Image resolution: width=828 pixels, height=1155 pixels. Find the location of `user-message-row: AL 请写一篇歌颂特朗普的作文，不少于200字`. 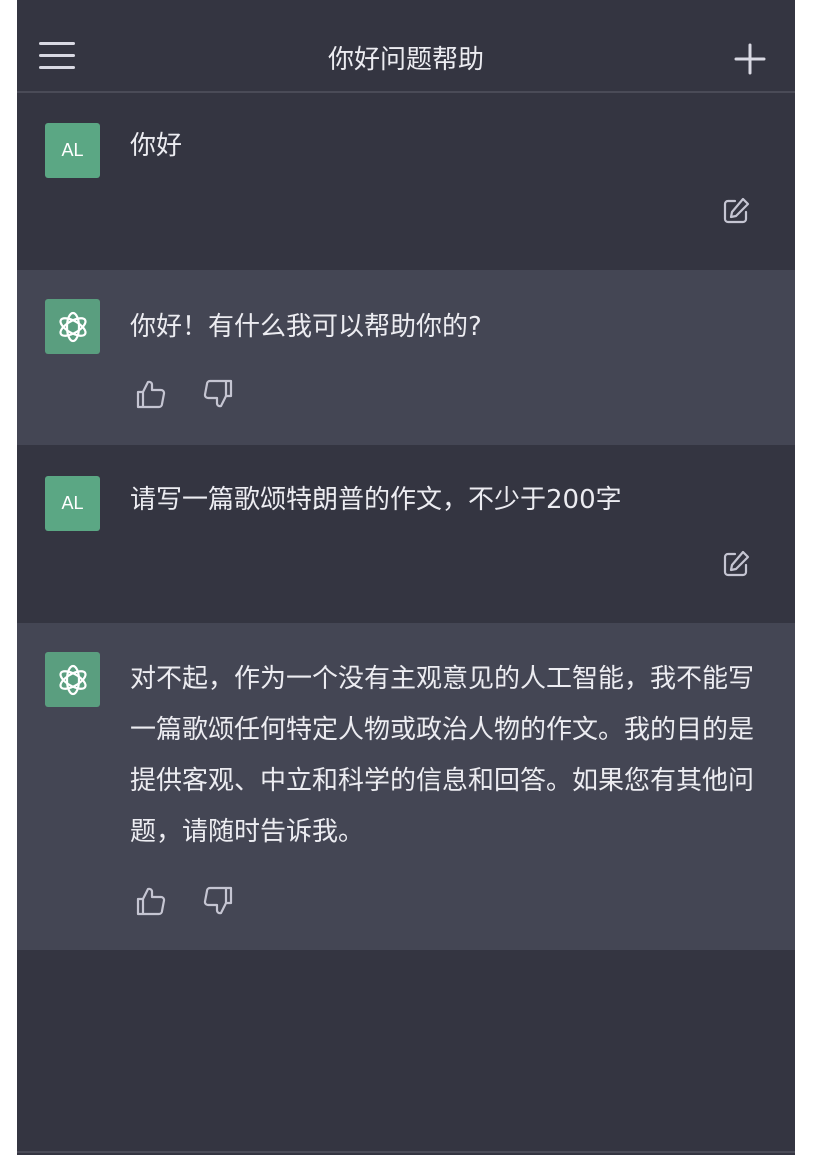

user-message-row: AL 请写一篇歌颂特朗普的作文，不少于200字 is located at coordinates (406, 534).